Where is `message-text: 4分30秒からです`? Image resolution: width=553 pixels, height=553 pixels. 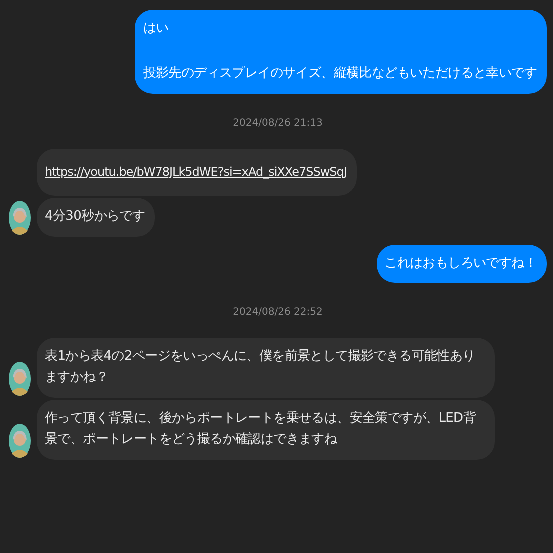
message-text: 4分30秒からです is located at coordinates (95, 217).